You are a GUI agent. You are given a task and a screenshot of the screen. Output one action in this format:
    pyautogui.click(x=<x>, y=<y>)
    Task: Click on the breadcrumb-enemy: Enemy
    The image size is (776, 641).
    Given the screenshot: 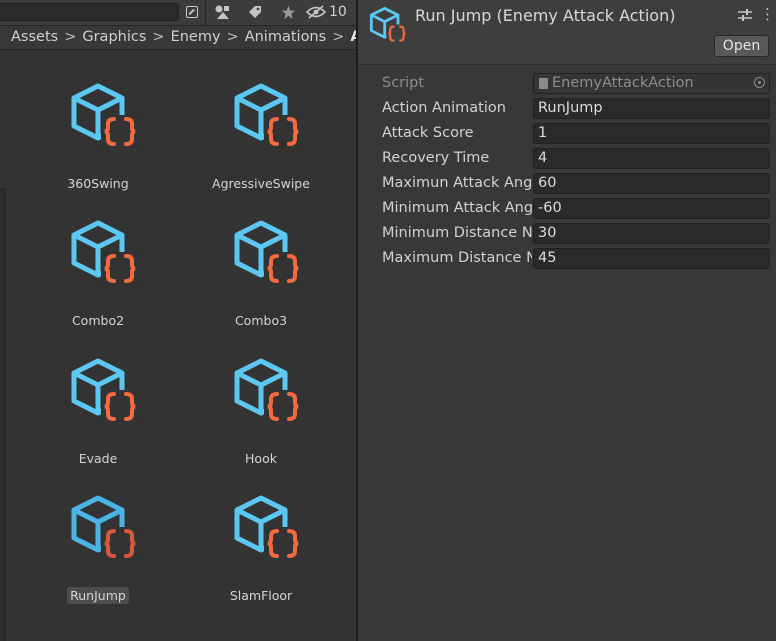 What is the action you would take?
    pyautogui.click(x=196, y=37)
    